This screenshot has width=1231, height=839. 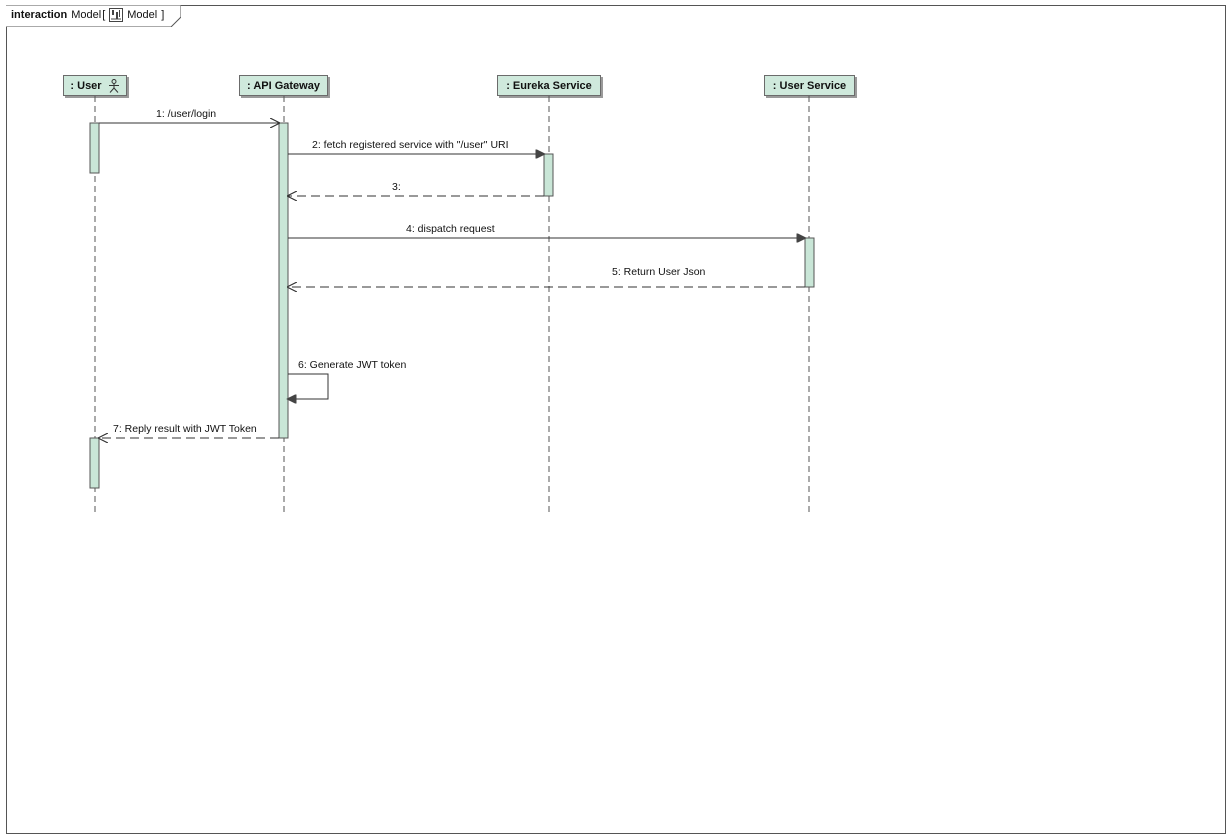 I want to click on message-label-4: 4: dispatch request, so click(x=450, y=229).